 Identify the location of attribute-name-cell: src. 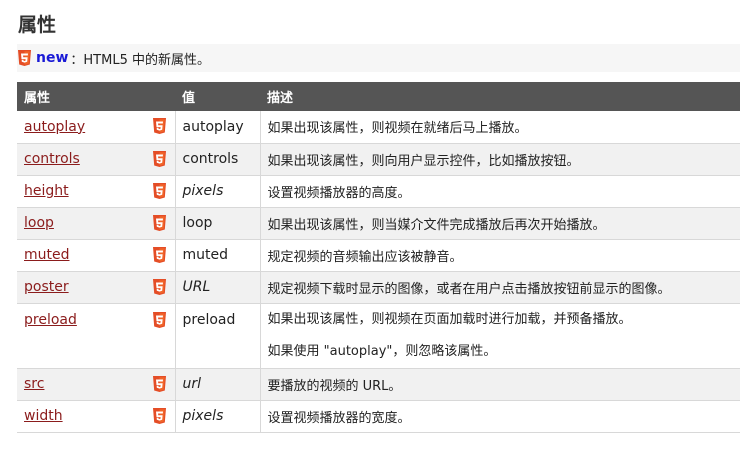
(81, 384).